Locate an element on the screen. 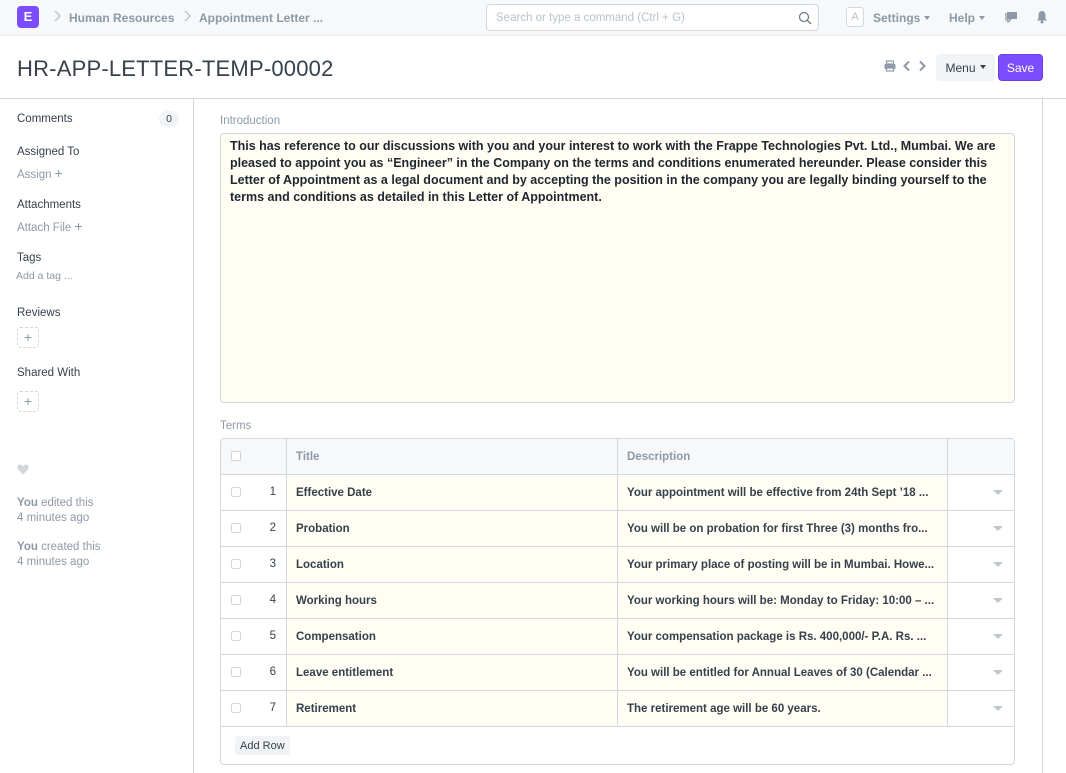 This screenshot has height=773, width=1066. app-logo: E is located at coordinates (28, 17).